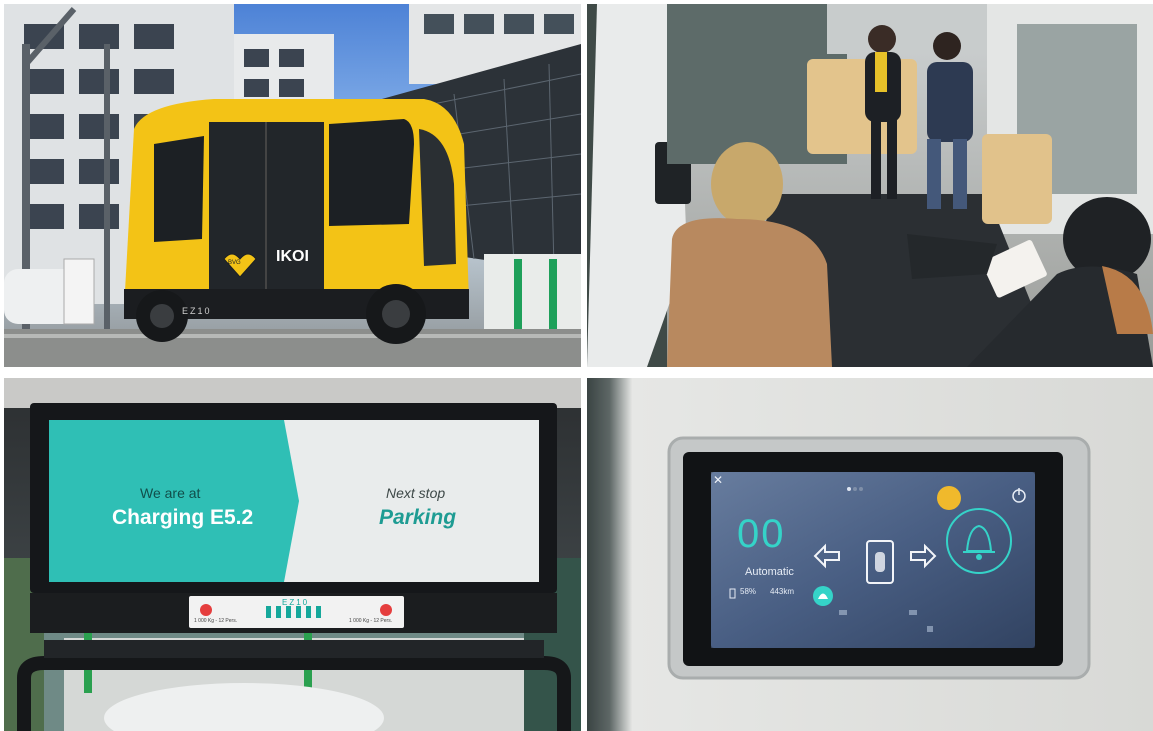  Describe the element at coordinates (782, 591) in the screenshot. I see `range-readout: 443km` at that location.